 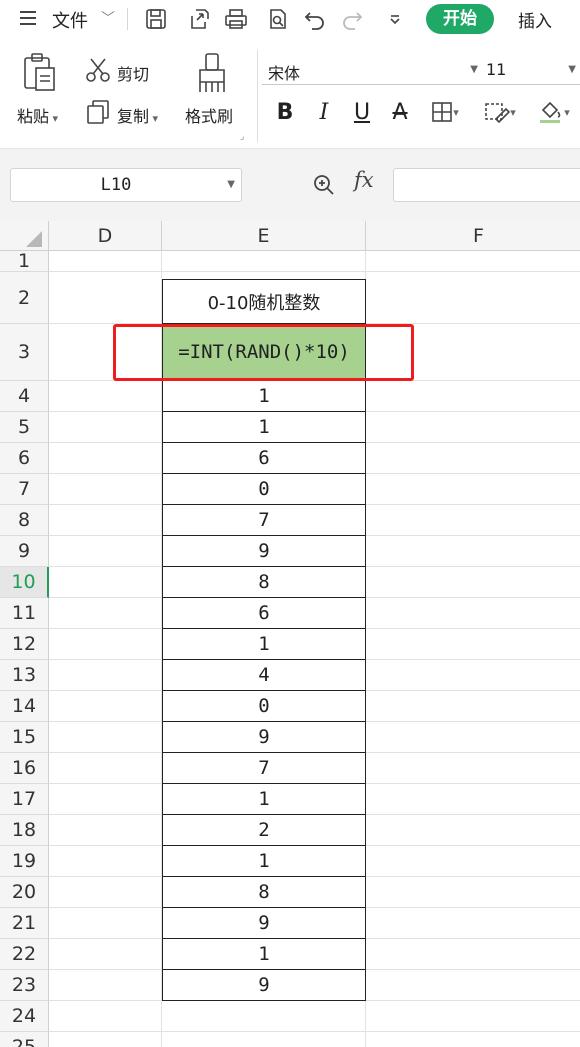 What do you see at coordinates (24, 985) in the screenshot?
I see `row-header-23: 23` at bounding box center [24, 985].